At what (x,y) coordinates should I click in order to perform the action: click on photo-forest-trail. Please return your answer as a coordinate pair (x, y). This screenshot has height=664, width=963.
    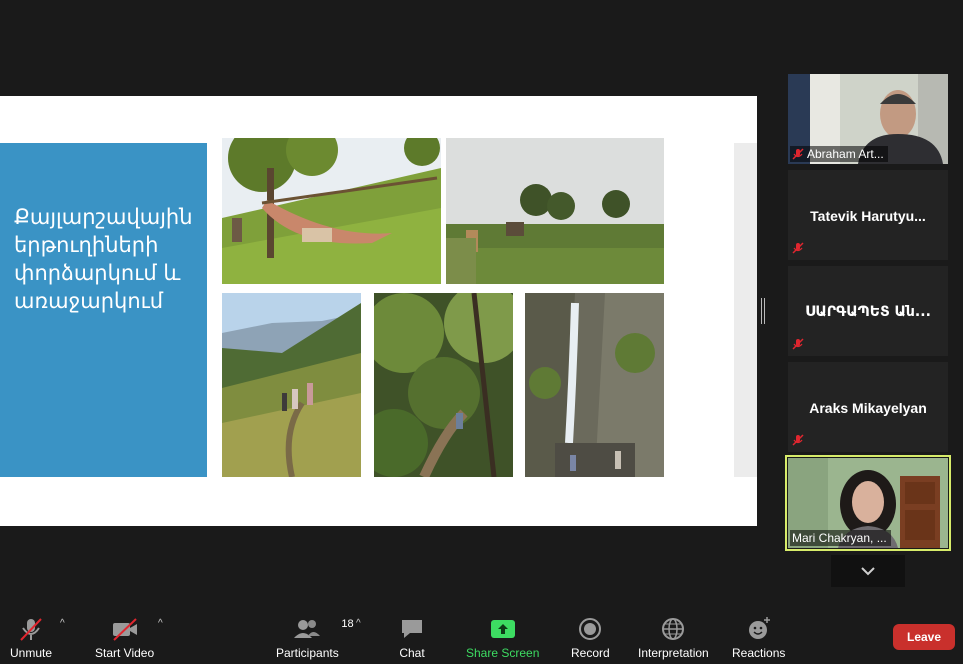
    Looking at the image, I should click on (443, 385).